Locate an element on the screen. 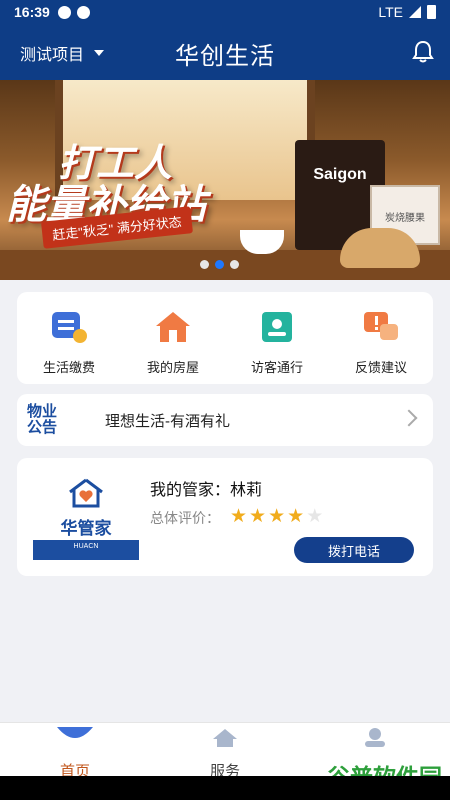 The width and height of the screenshot is (450, 800). tab-service: 服务 is located at coordinates (225, 751).